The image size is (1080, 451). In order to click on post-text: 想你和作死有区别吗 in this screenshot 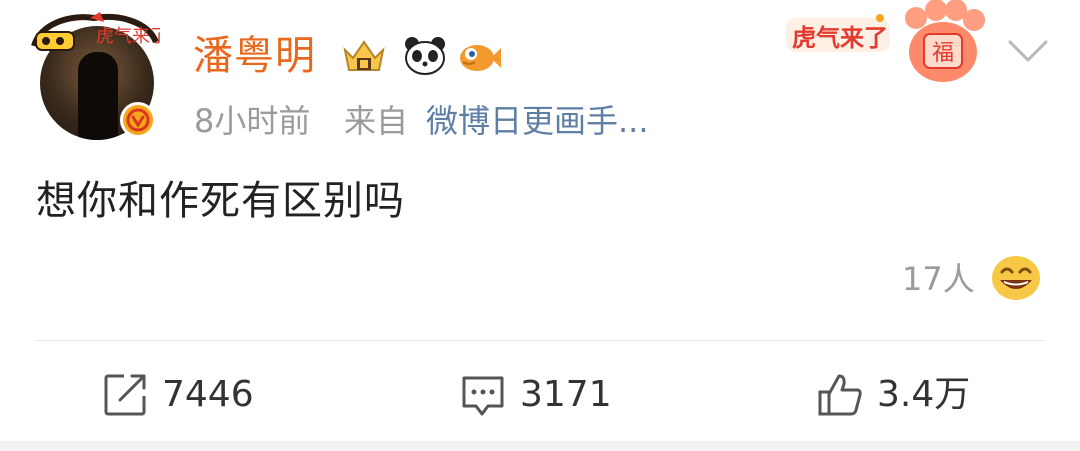, I will do `click(220, 201)`.